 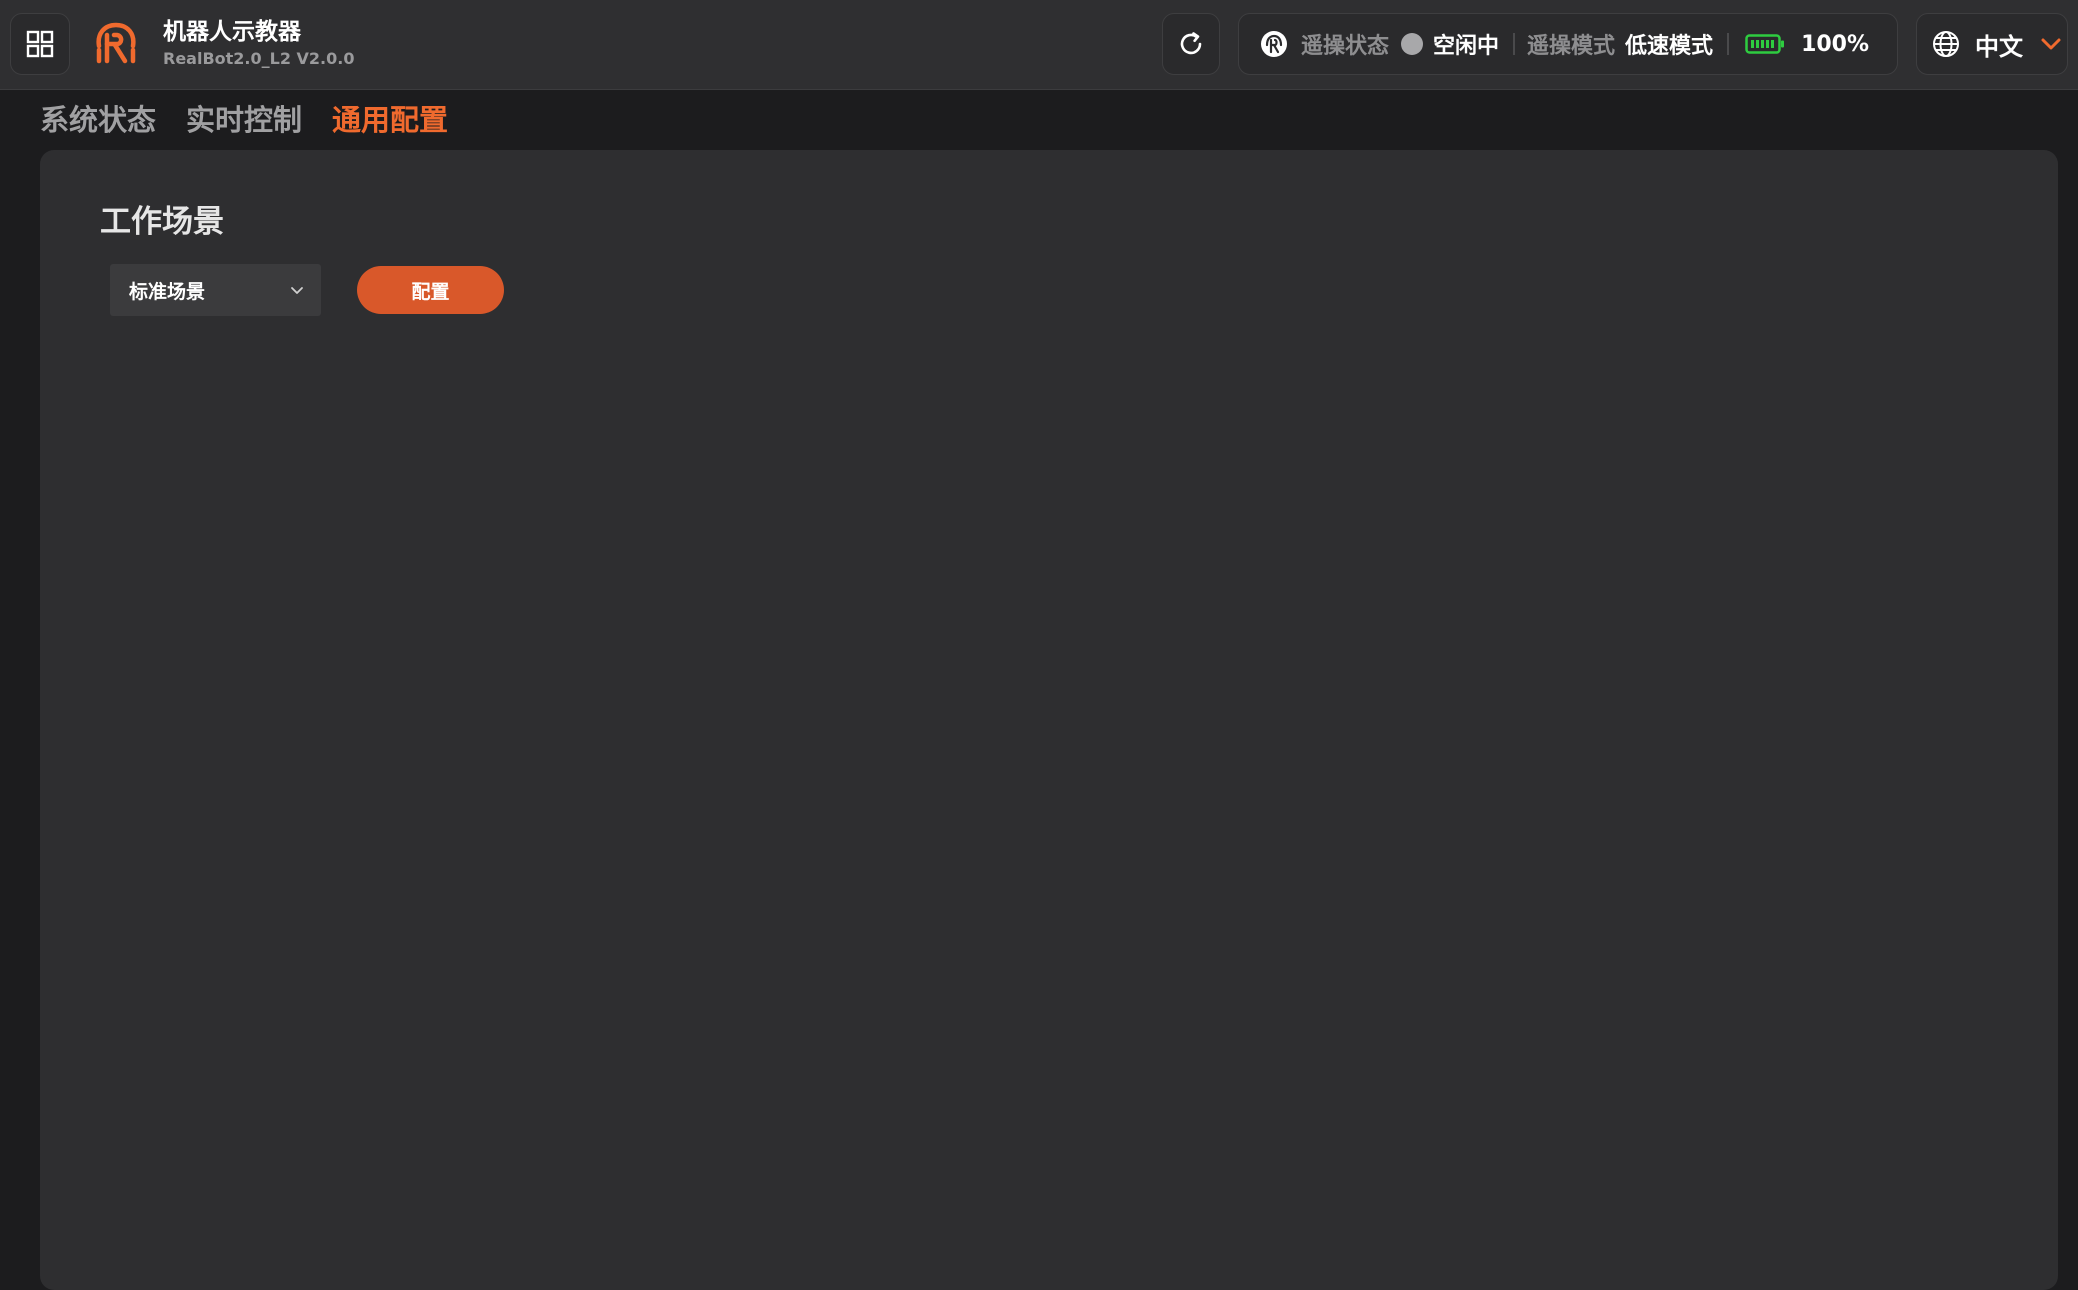 I want to click on robot-logo-icon, so click(x=116, y=43).